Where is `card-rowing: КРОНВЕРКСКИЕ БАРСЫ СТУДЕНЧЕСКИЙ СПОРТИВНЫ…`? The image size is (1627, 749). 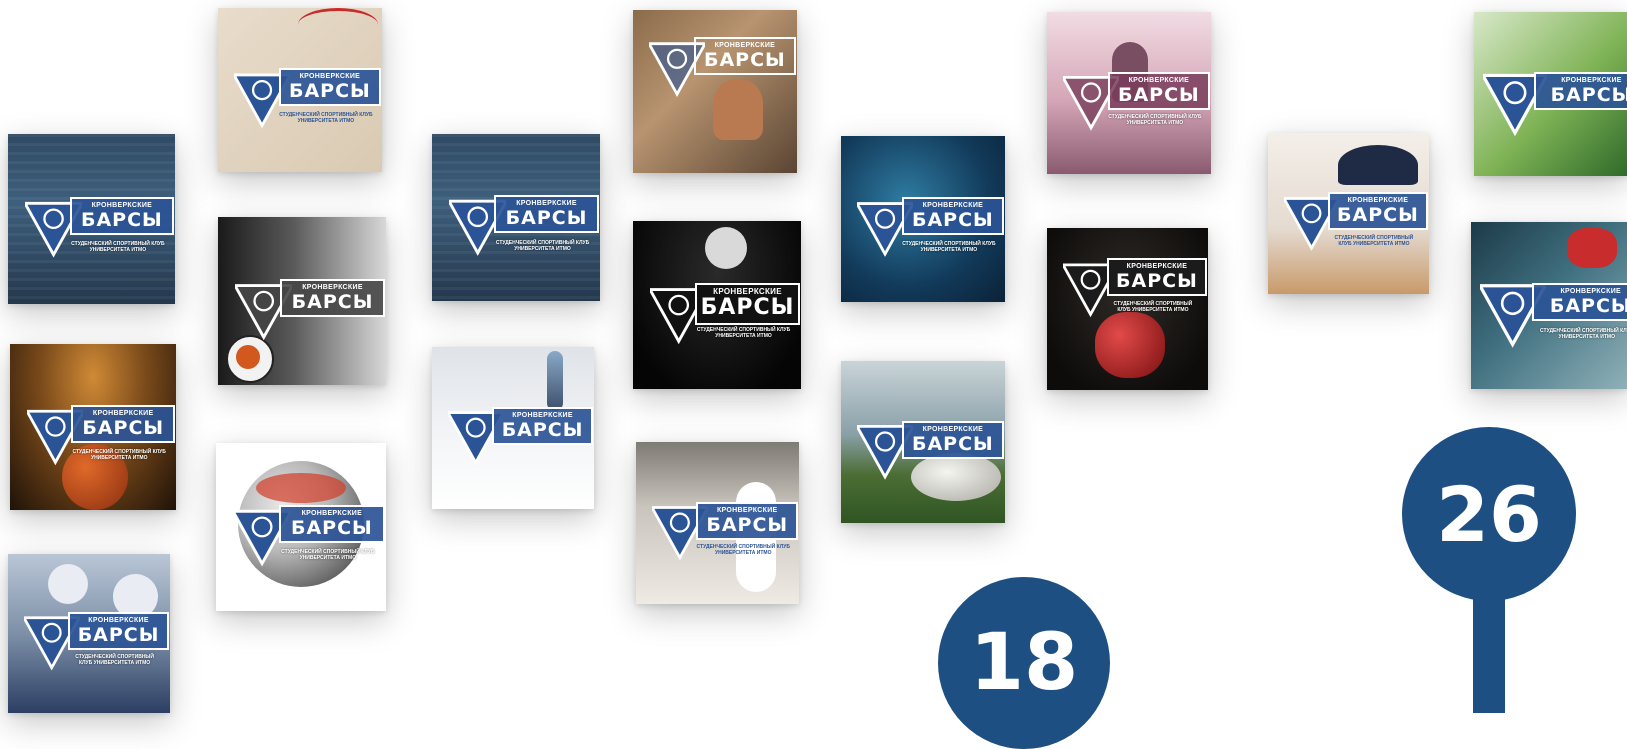
card-rowing: КРОНВЕРКСКИЕ БАРСЫ СТУДЕНЧЕСКИЙ СПОРТИВНЫ… is located at coordinates (91, 219).